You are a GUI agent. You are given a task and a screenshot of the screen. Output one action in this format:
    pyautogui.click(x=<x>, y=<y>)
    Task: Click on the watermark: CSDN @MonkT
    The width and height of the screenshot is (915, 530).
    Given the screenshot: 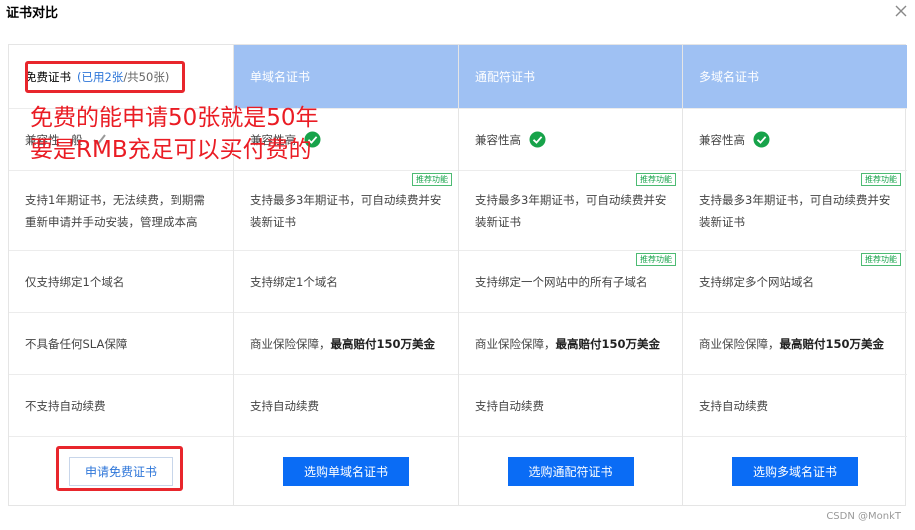 What is the action you would take?
    pyautogui.click(x=863, y=516)
    